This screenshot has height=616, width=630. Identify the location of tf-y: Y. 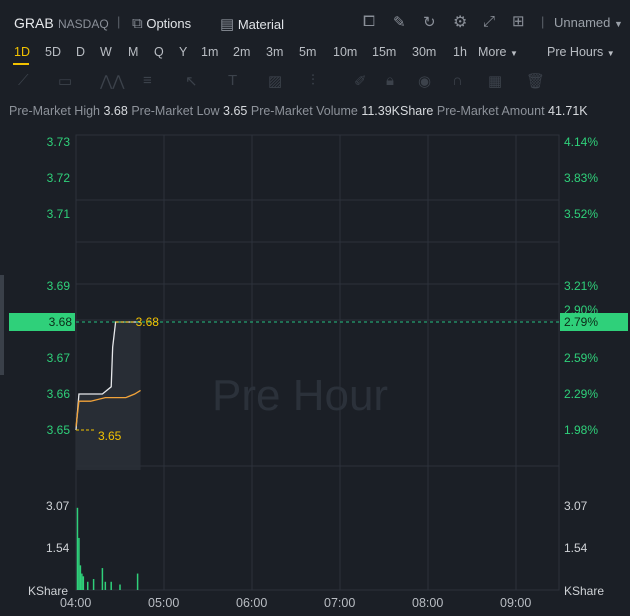
(183, 52).